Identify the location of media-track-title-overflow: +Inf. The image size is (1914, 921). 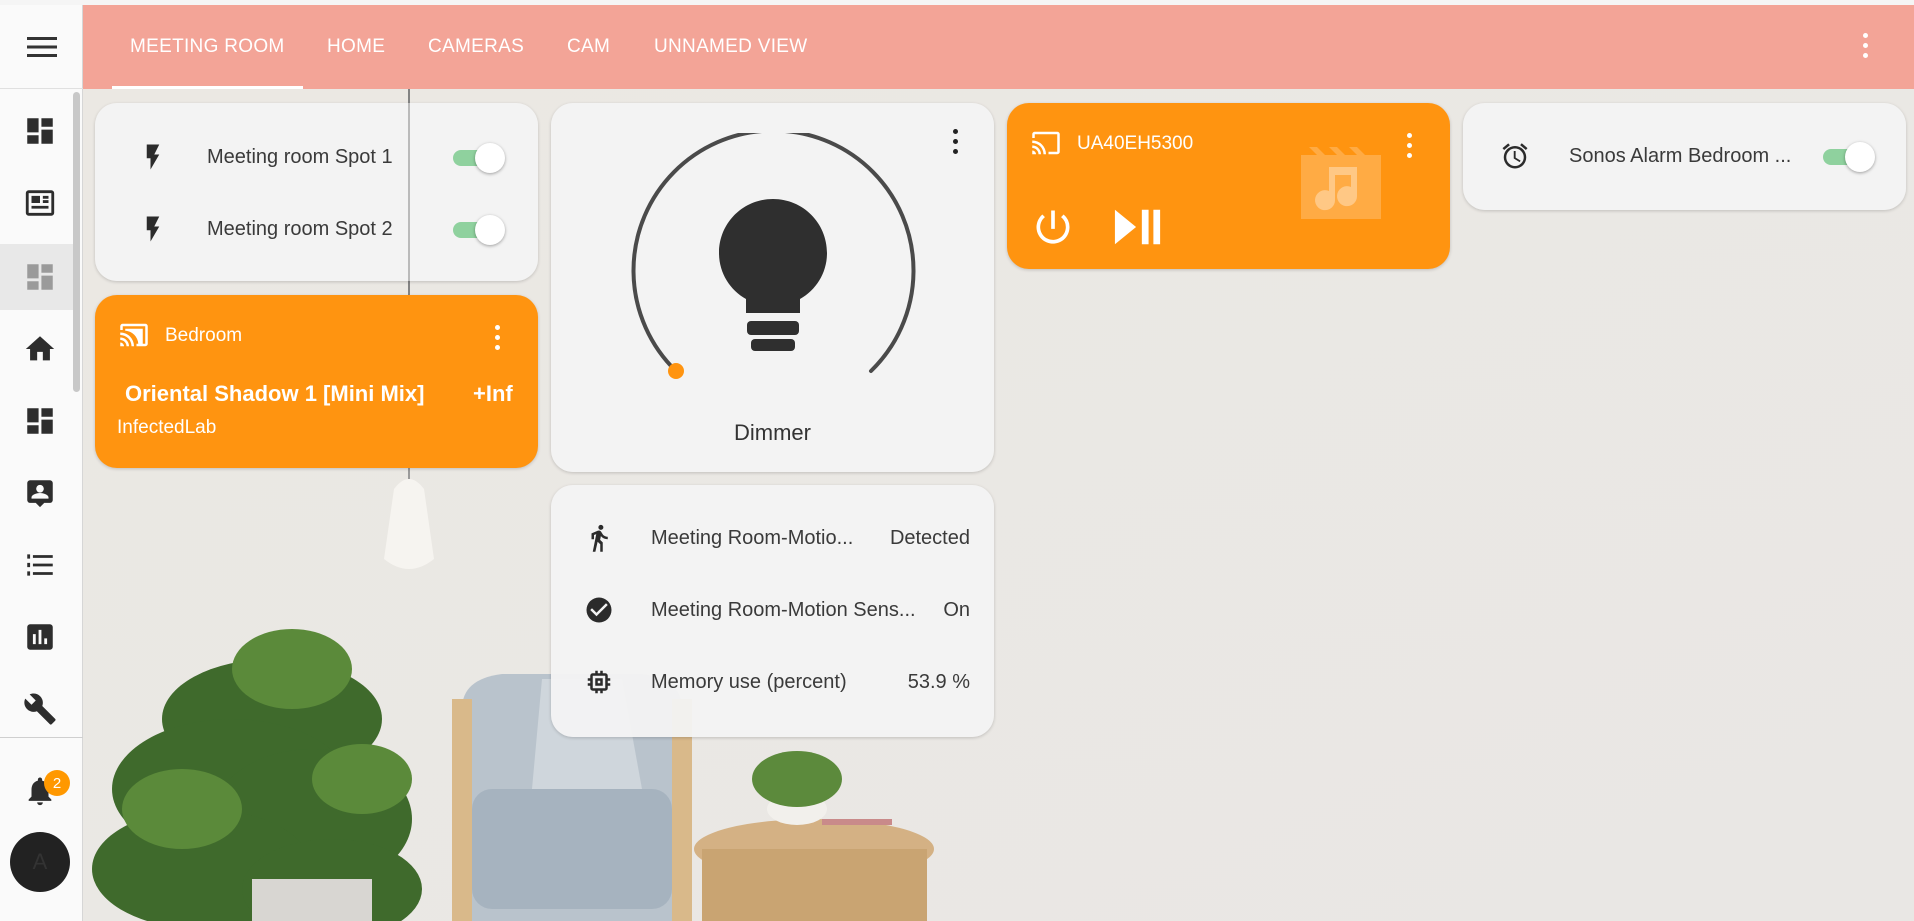
(493, 393).